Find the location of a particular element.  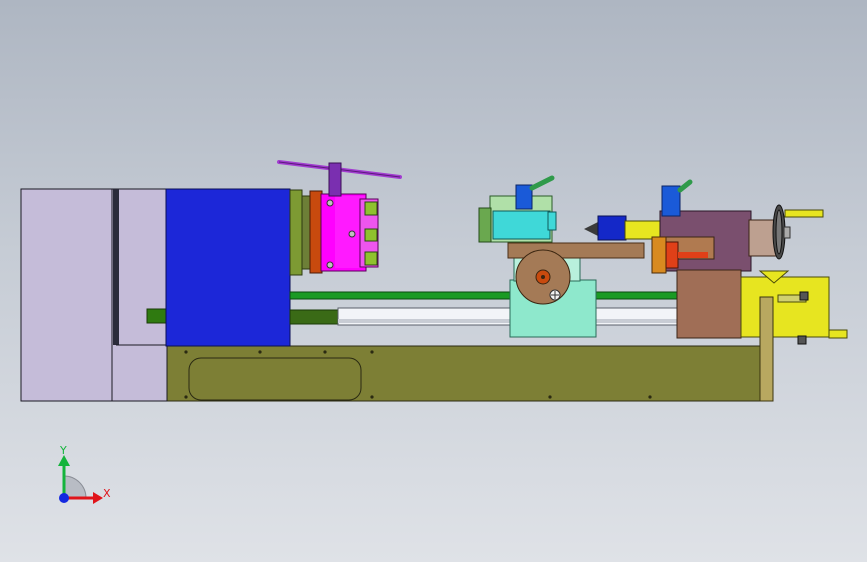

tool-post-lever is located at coordinates (542, 183).